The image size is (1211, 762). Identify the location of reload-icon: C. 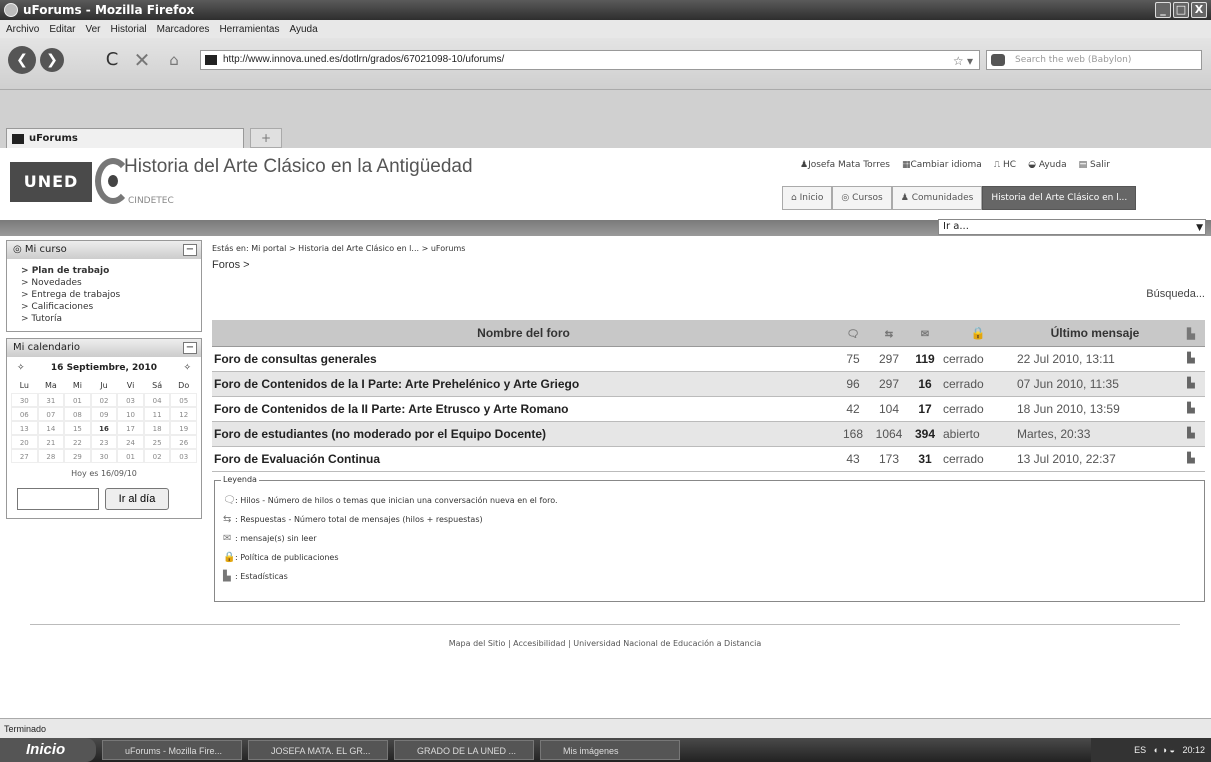
(112, 60).